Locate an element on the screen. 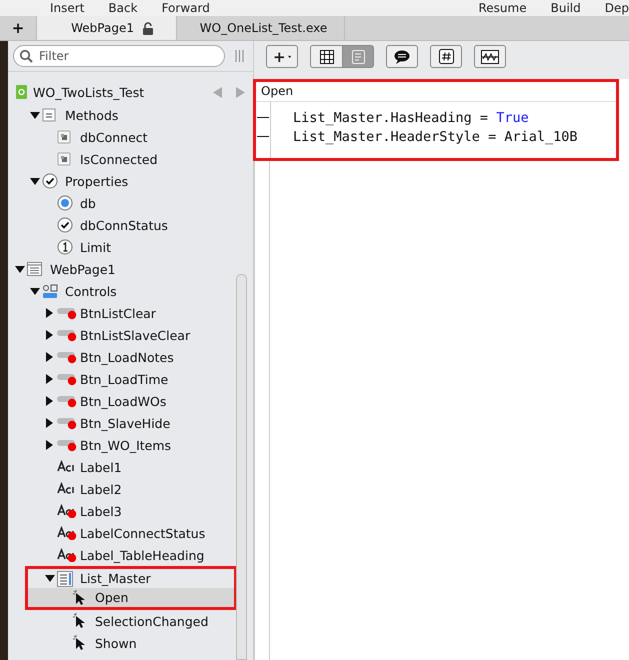 The height and width of the screenshot is (660, 629). tree-label: SelectionChanged is located at coordinates (151, 621).